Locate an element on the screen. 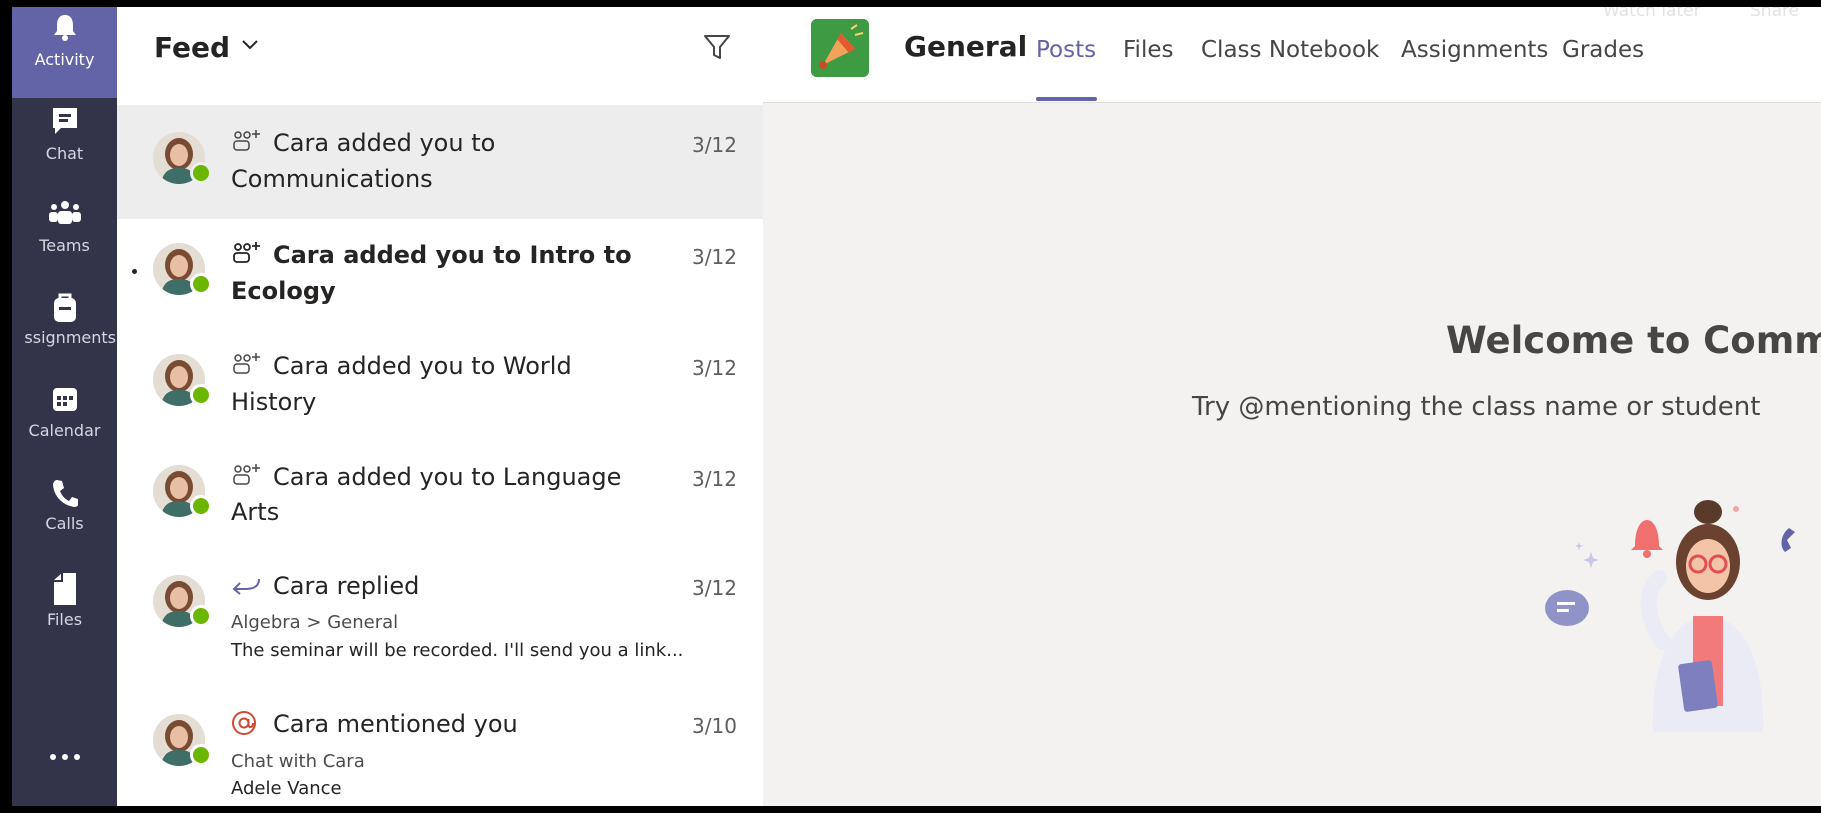 Image resolution: width=1821 pixels, height=813 pixels. rail-item-calendar: Calendar is located at coordinates (64, 423).